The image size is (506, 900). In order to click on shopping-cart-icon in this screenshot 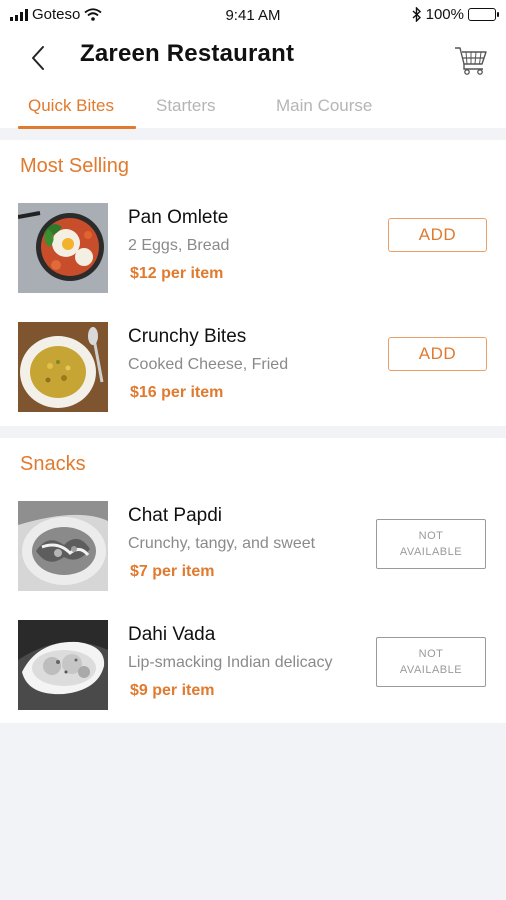, I will do `click(471, 61)`.